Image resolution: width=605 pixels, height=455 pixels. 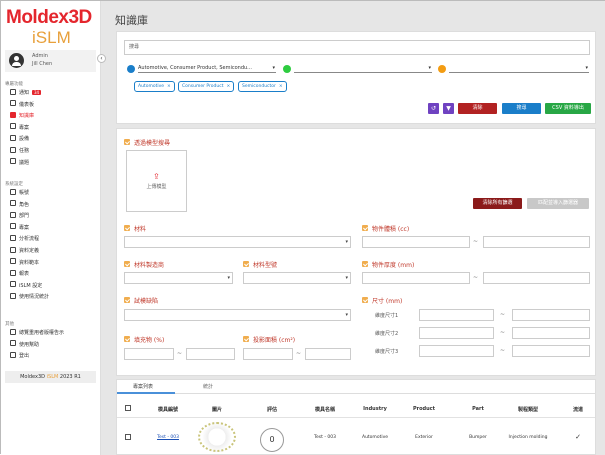 I want to click on mold-name-cell: Test - 003, so click(x=325, y=437).